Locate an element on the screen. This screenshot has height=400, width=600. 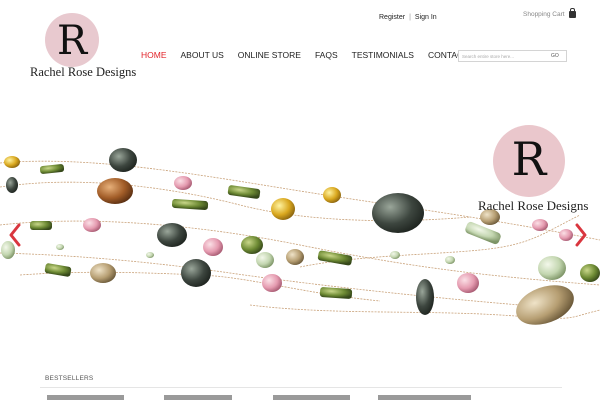
slider-next-button is located at coordinates (581, 235).